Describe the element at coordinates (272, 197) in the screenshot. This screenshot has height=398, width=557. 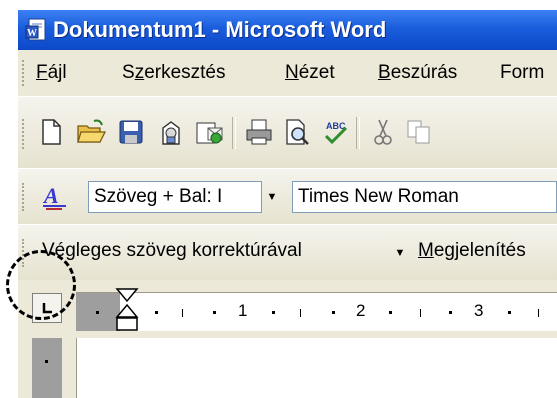
I see `style-dropdown-arrow: ▼` at that location.